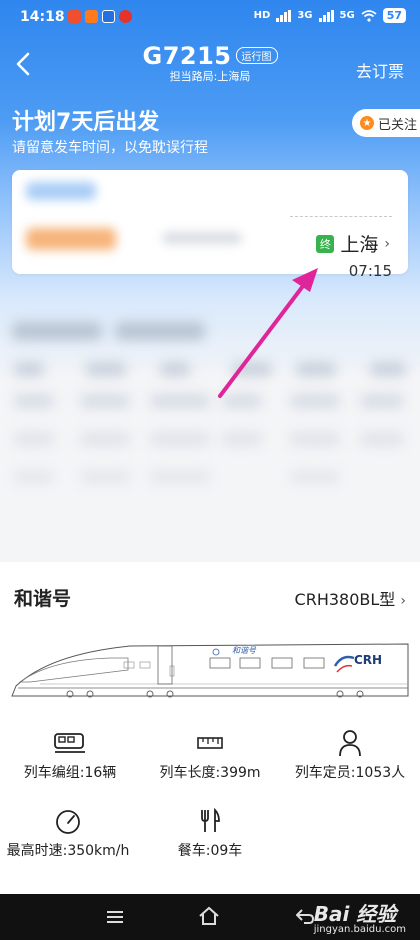 This screenshot has height=940, width=420. Describe the element at coordinates (256, 55) in the screenshot. I see `route-map-button: 运行图` at that location.